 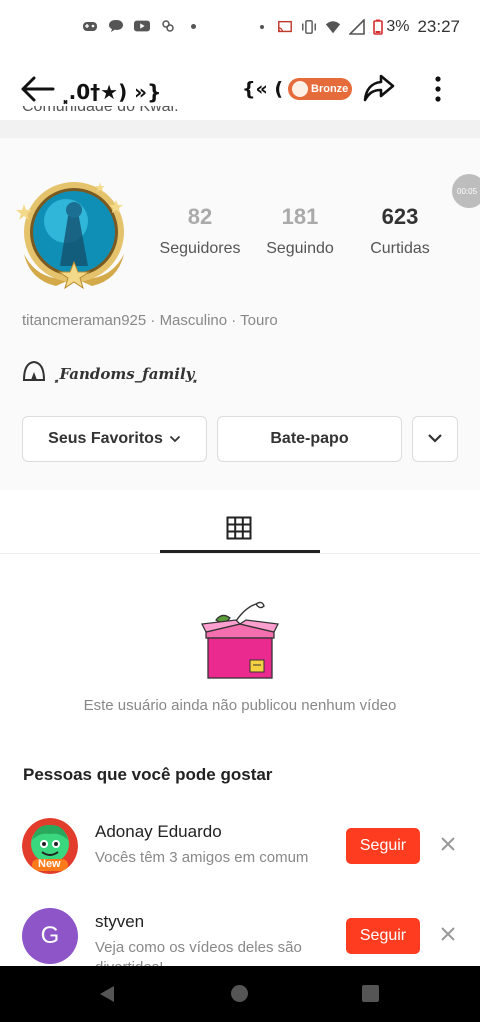 I want to click on profile-avatar, so click(x=74, y=235).